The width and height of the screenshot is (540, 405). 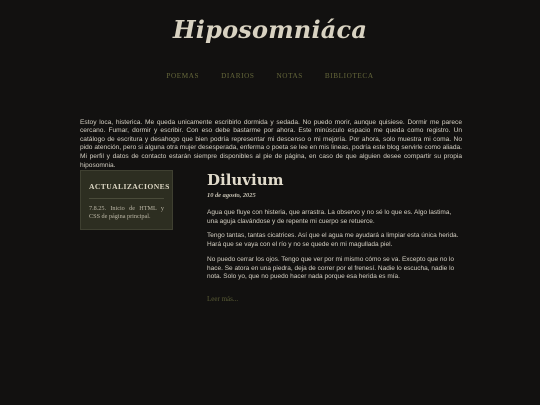 What do you see at coordinates (237, 76) in the screenshot?
I see `nav-item-diarios: DIARIOS` at bounding box center [237, 76].